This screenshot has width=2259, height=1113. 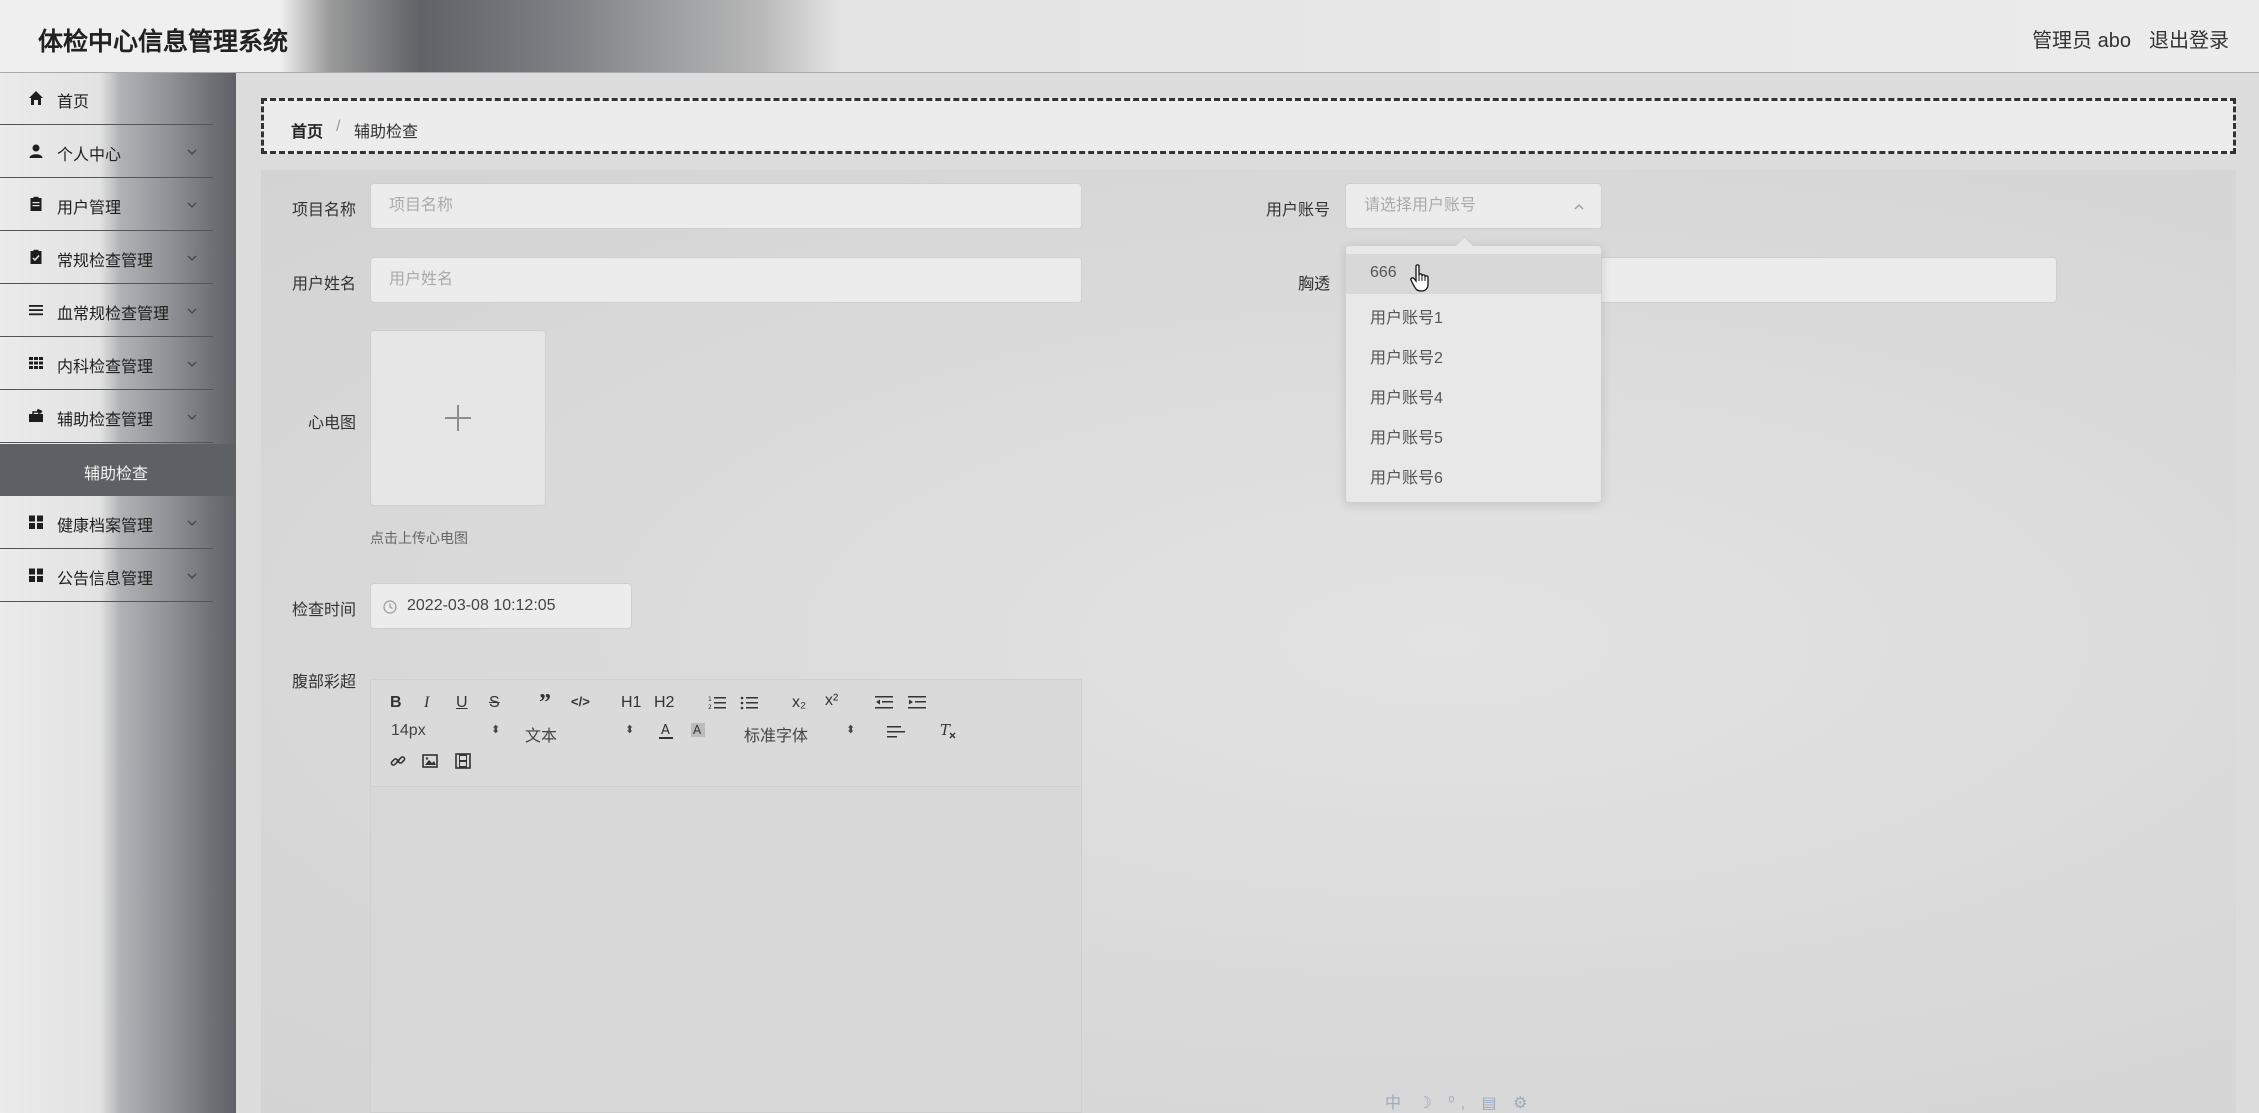 What do you see at coordinates (105, 367) in the screenshot?
I see `sidebar-item-label: 内科检查管理` at bounding box center [105, 367].